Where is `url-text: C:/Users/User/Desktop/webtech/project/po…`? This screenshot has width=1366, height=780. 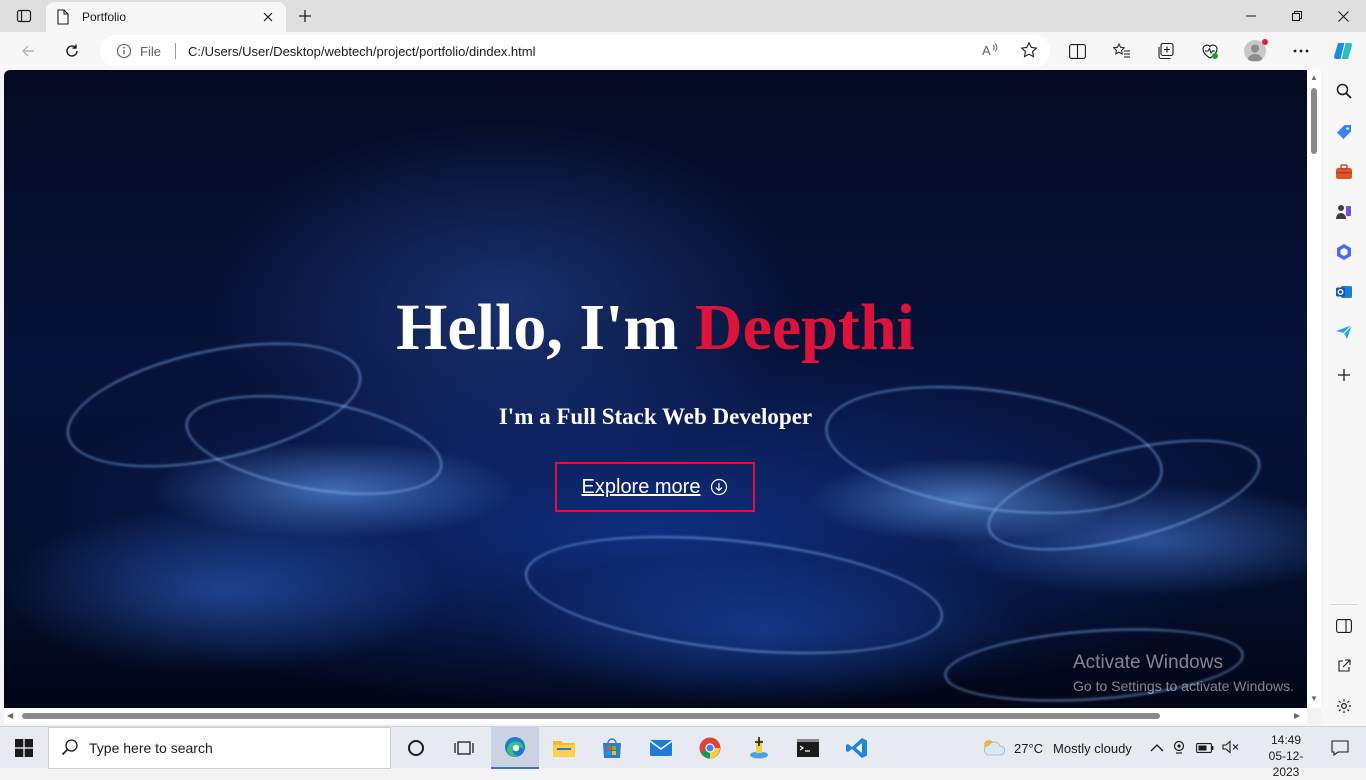
url-text: C:/Users/User/Desktop/webtech/project/po… is located at coordinates (362, 51).